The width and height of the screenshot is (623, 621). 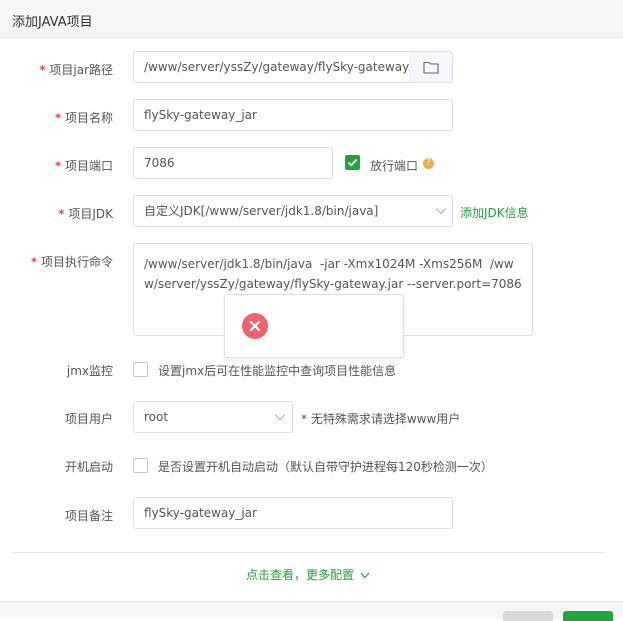 I want to click on autostart-label: 开机启动, so click(x=88, y=467).